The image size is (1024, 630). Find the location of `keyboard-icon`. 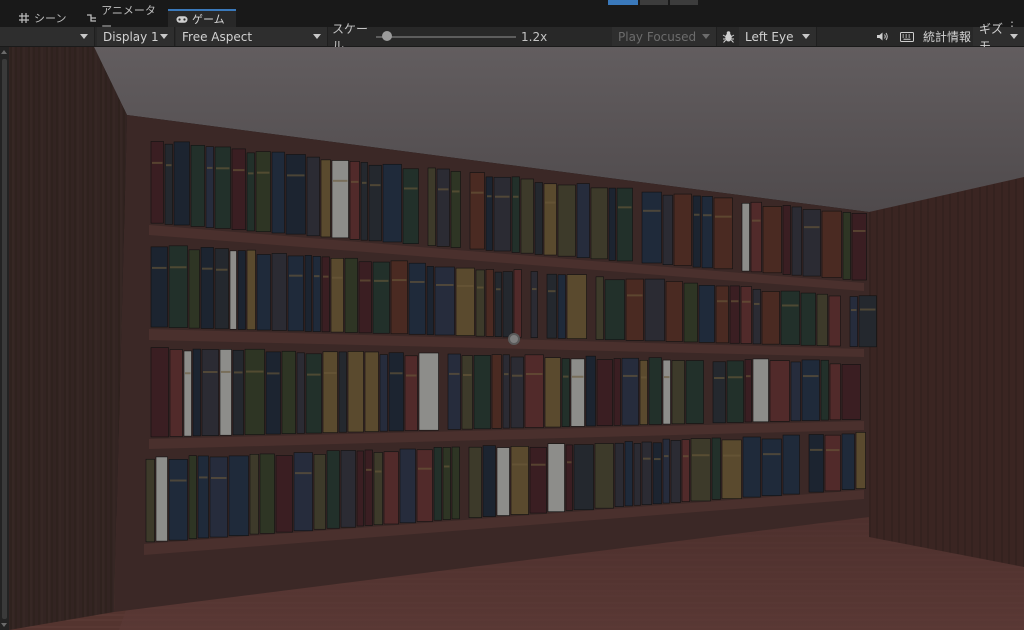

keyboard-icon is located at coordinates (907, 36).